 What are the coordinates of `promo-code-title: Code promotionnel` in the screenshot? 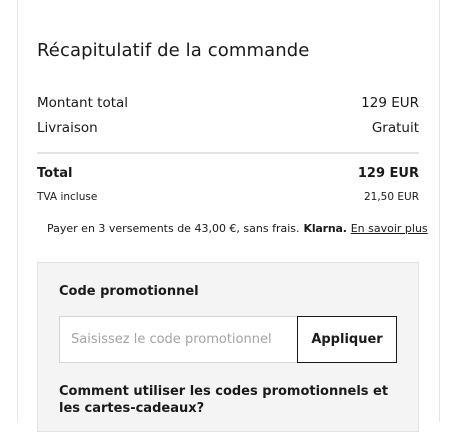 It's located at (129, 291).